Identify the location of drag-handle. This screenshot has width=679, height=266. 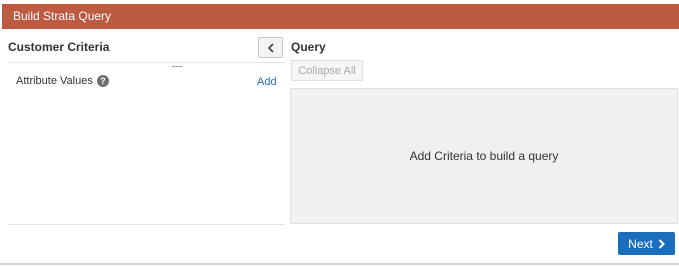
(177, 66).